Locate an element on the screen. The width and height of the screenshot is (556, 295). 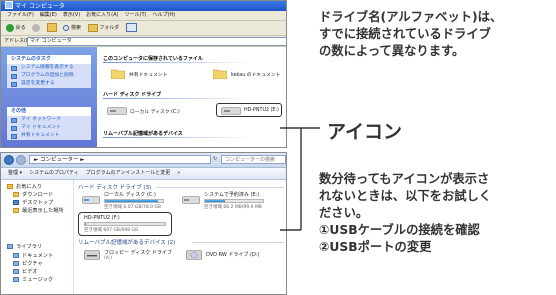
drive-c-usage-fill is located at coordinates (132, 201).